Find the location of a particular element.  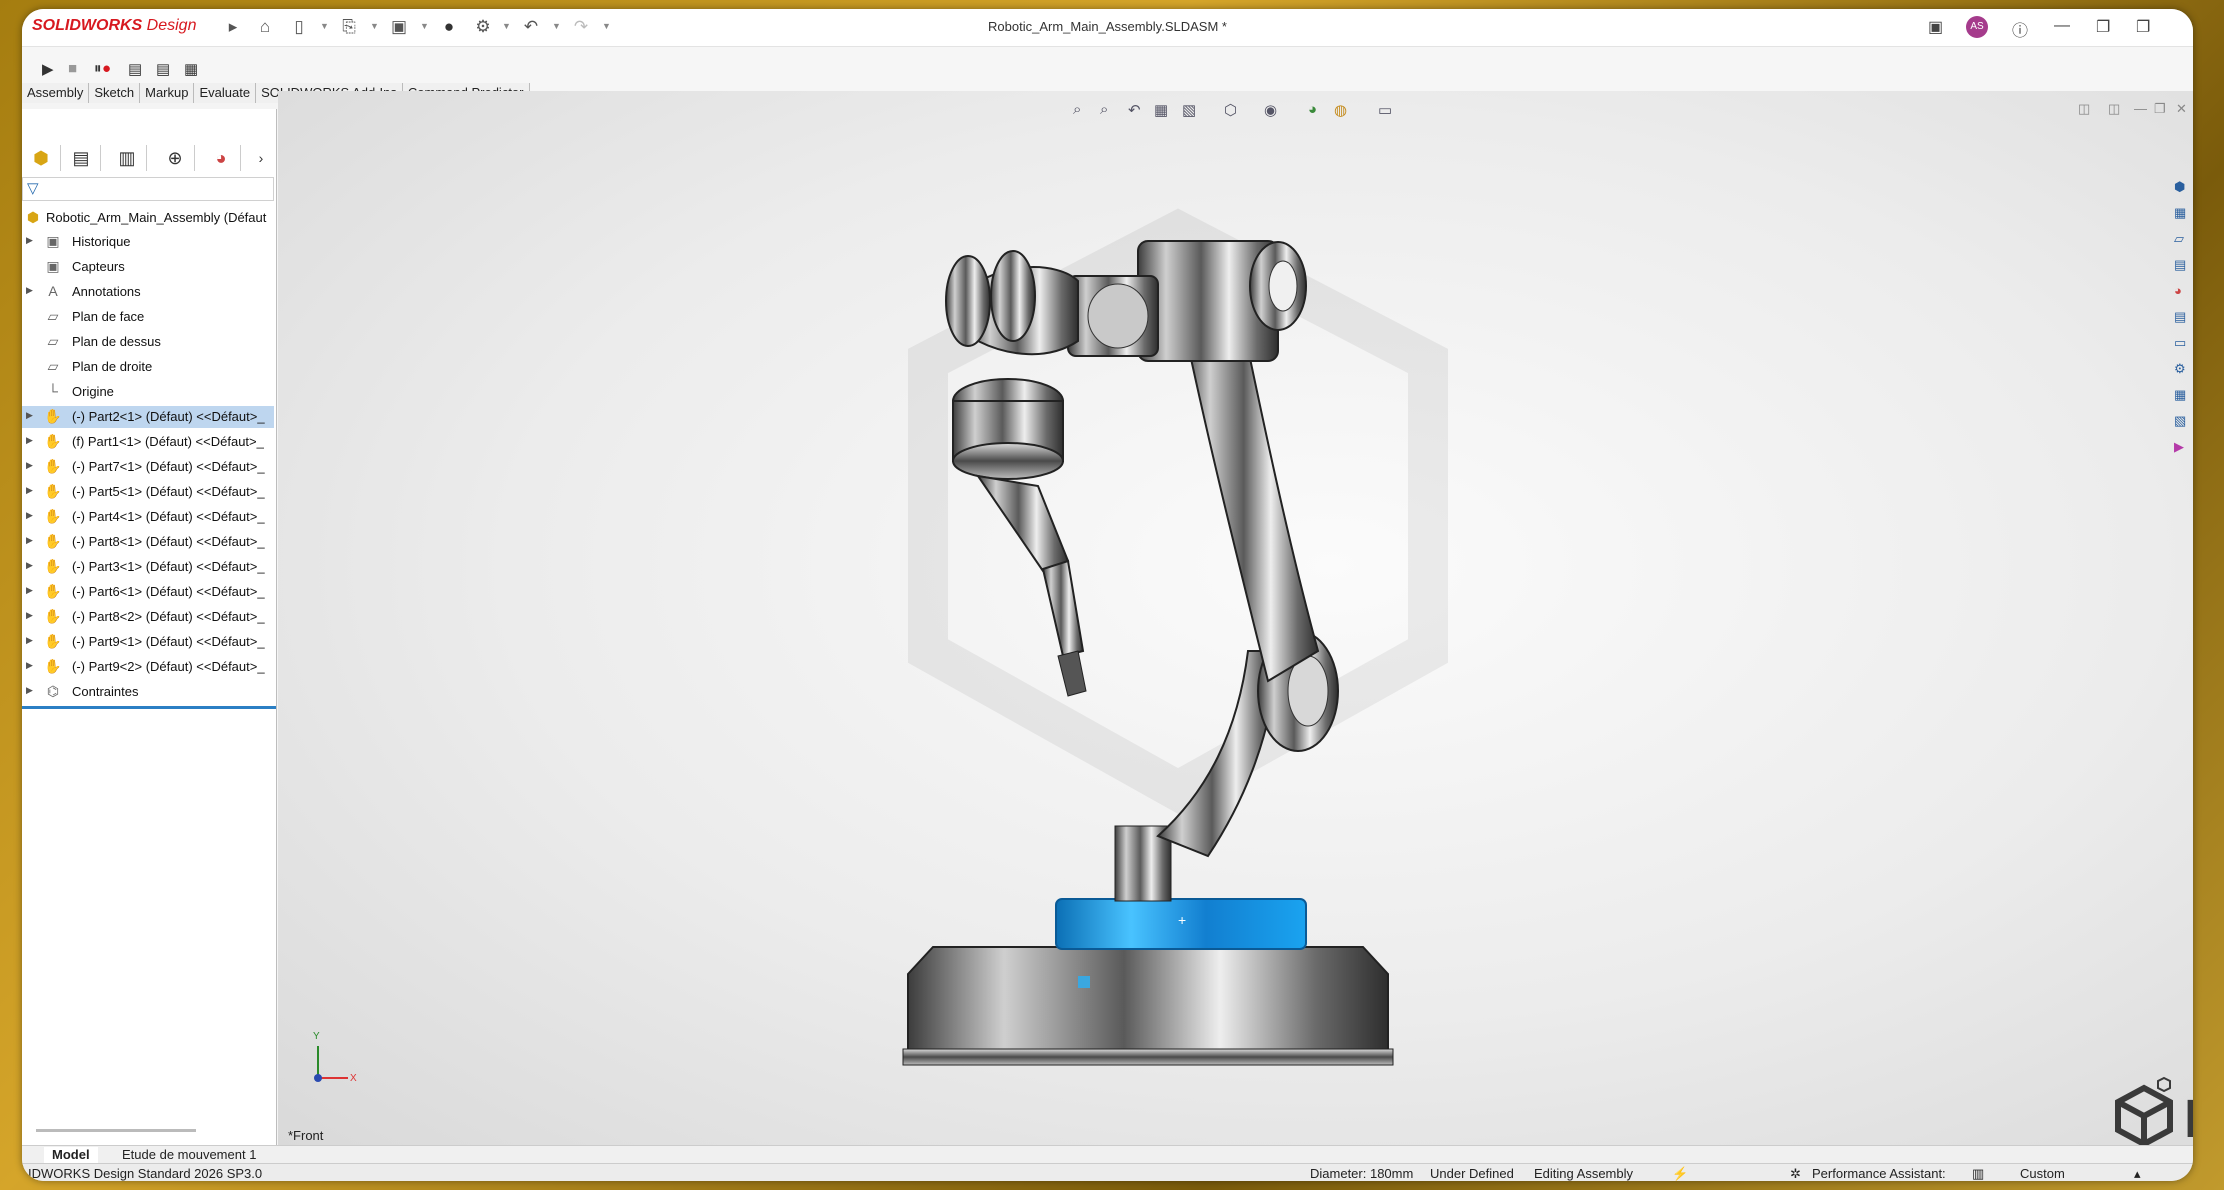

tab-sketch: Sketch is located at coordinates (115, 93).